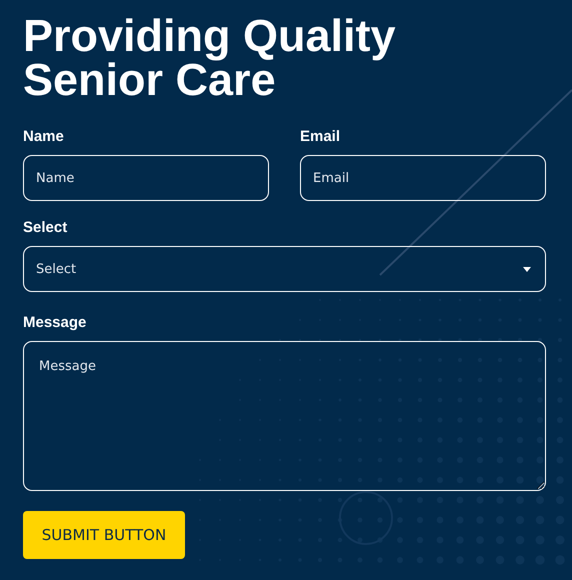 The width and height of the screenshot is (572, 580). I want to click on input-field: Name, so click(146, 178).